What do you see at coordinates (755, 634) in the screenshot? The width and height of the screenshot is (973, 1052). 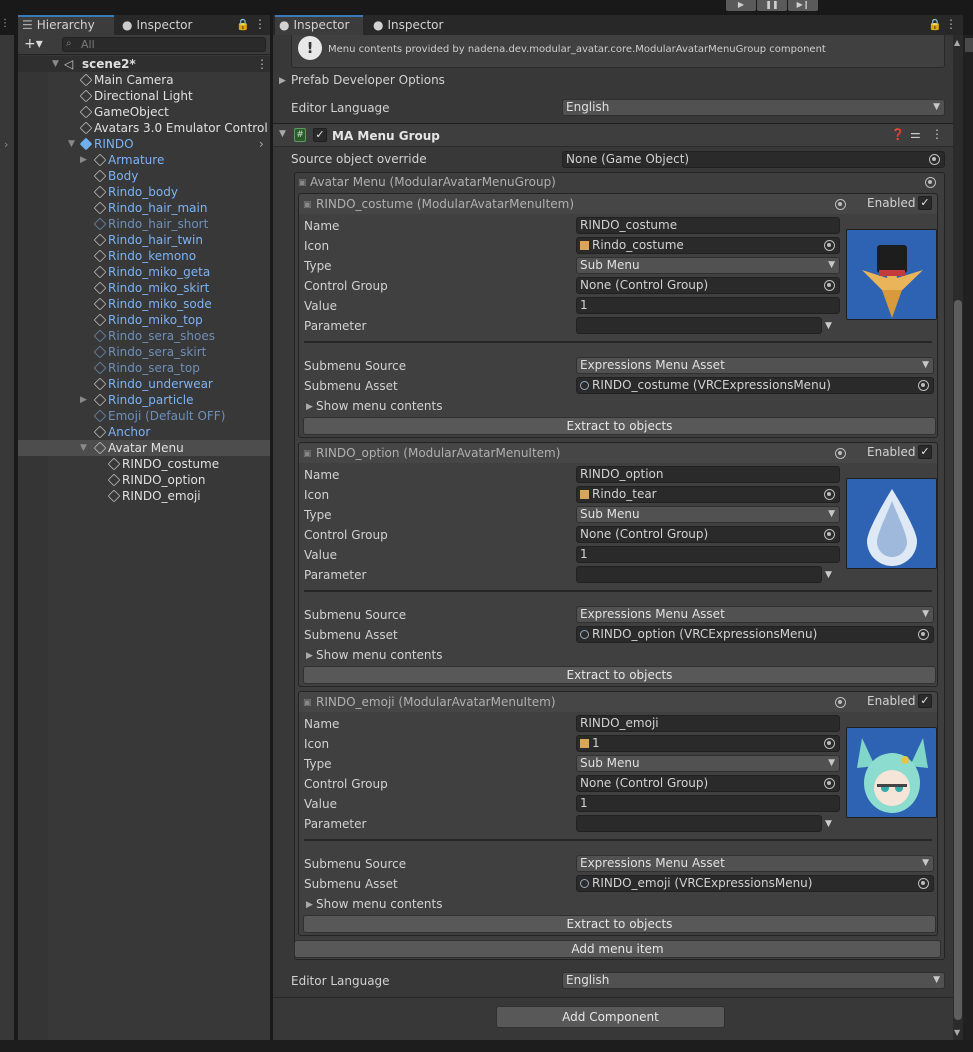 I see `submenu-asset-field: RINDO_option (VRCExpressionsMenu)` at bounding box center [755, 634].